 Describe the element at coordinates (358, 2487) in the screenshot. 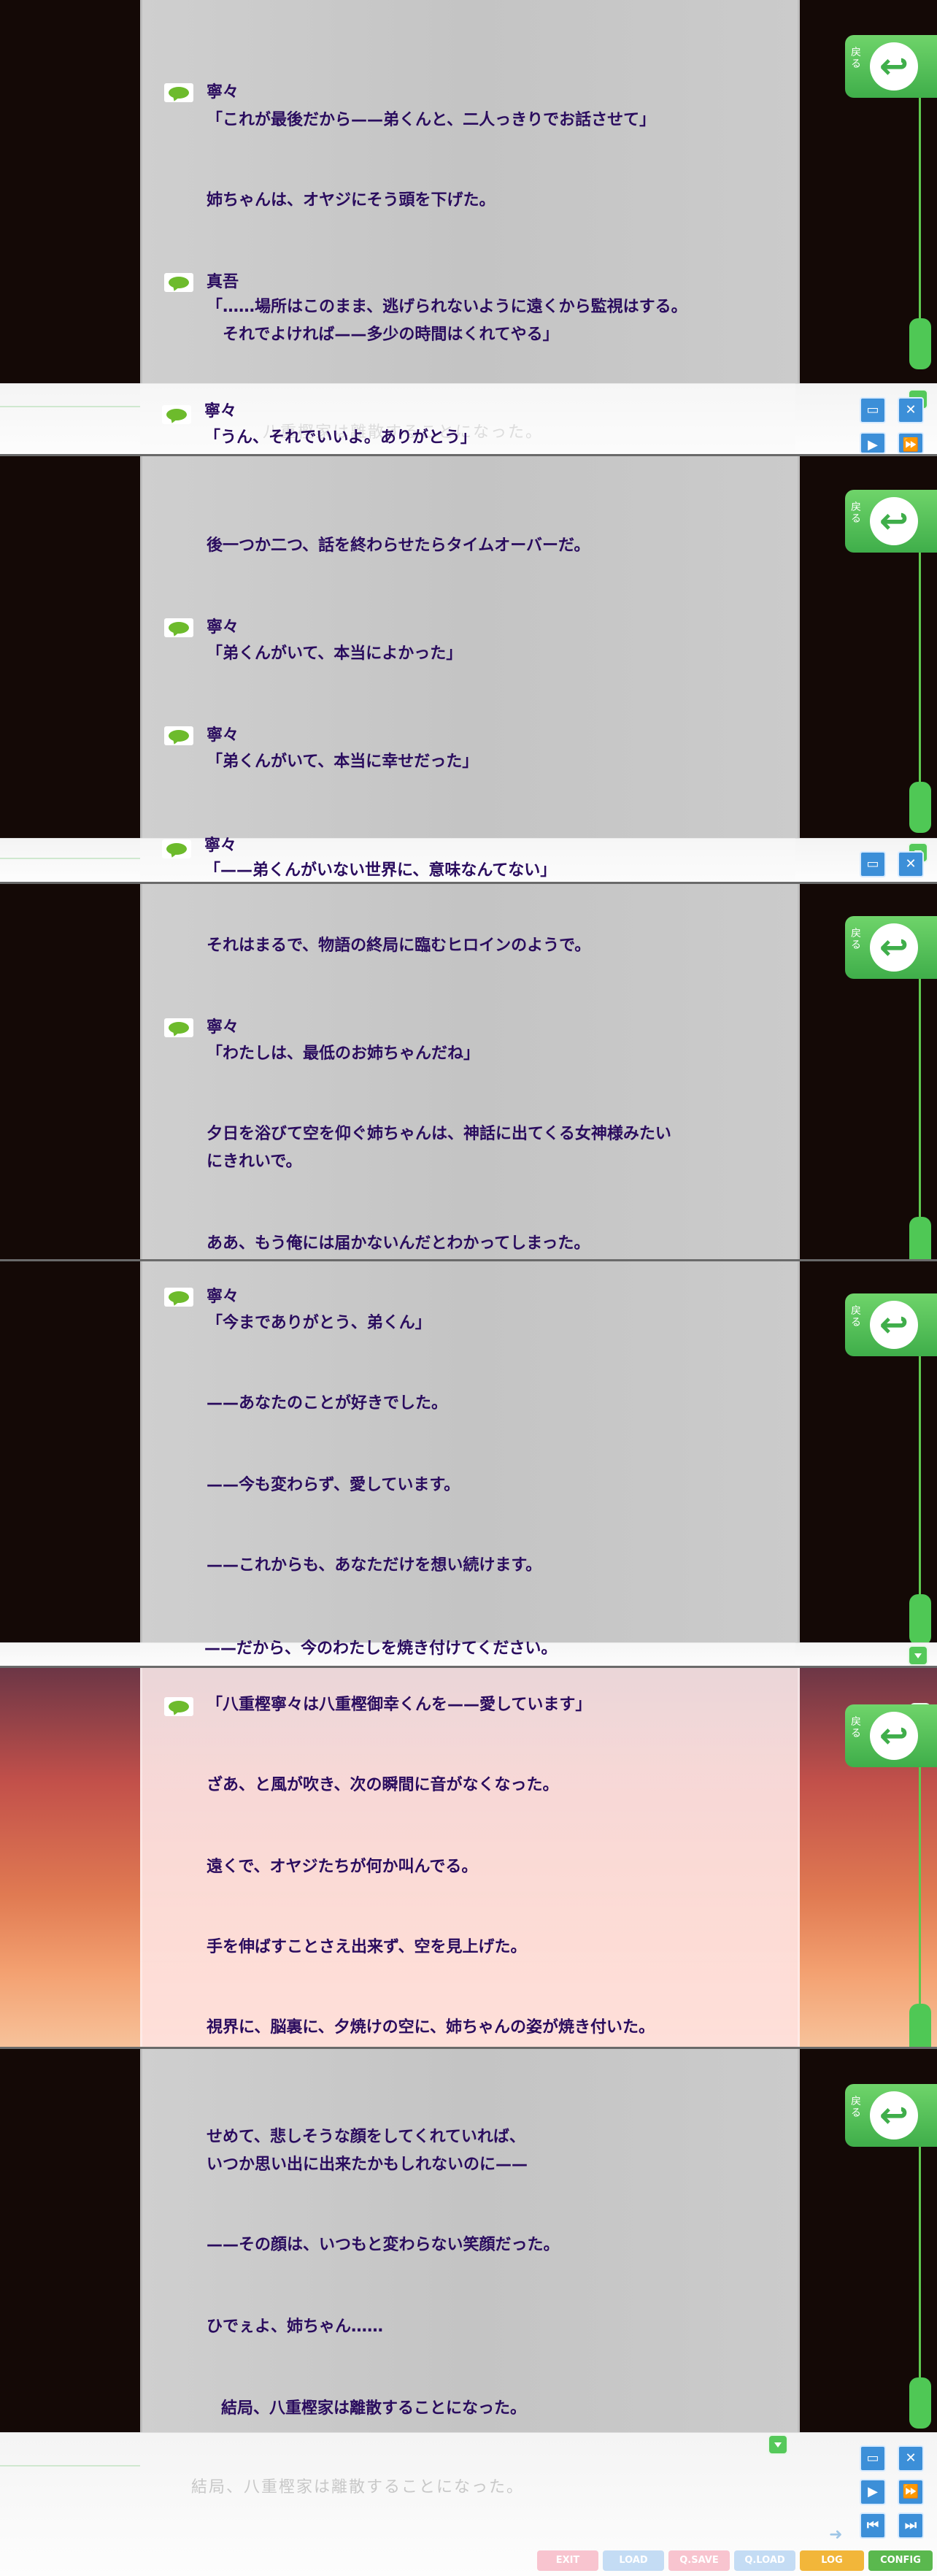

I see `message-text: 結局、八重樫家は離散することになった。` at that location.